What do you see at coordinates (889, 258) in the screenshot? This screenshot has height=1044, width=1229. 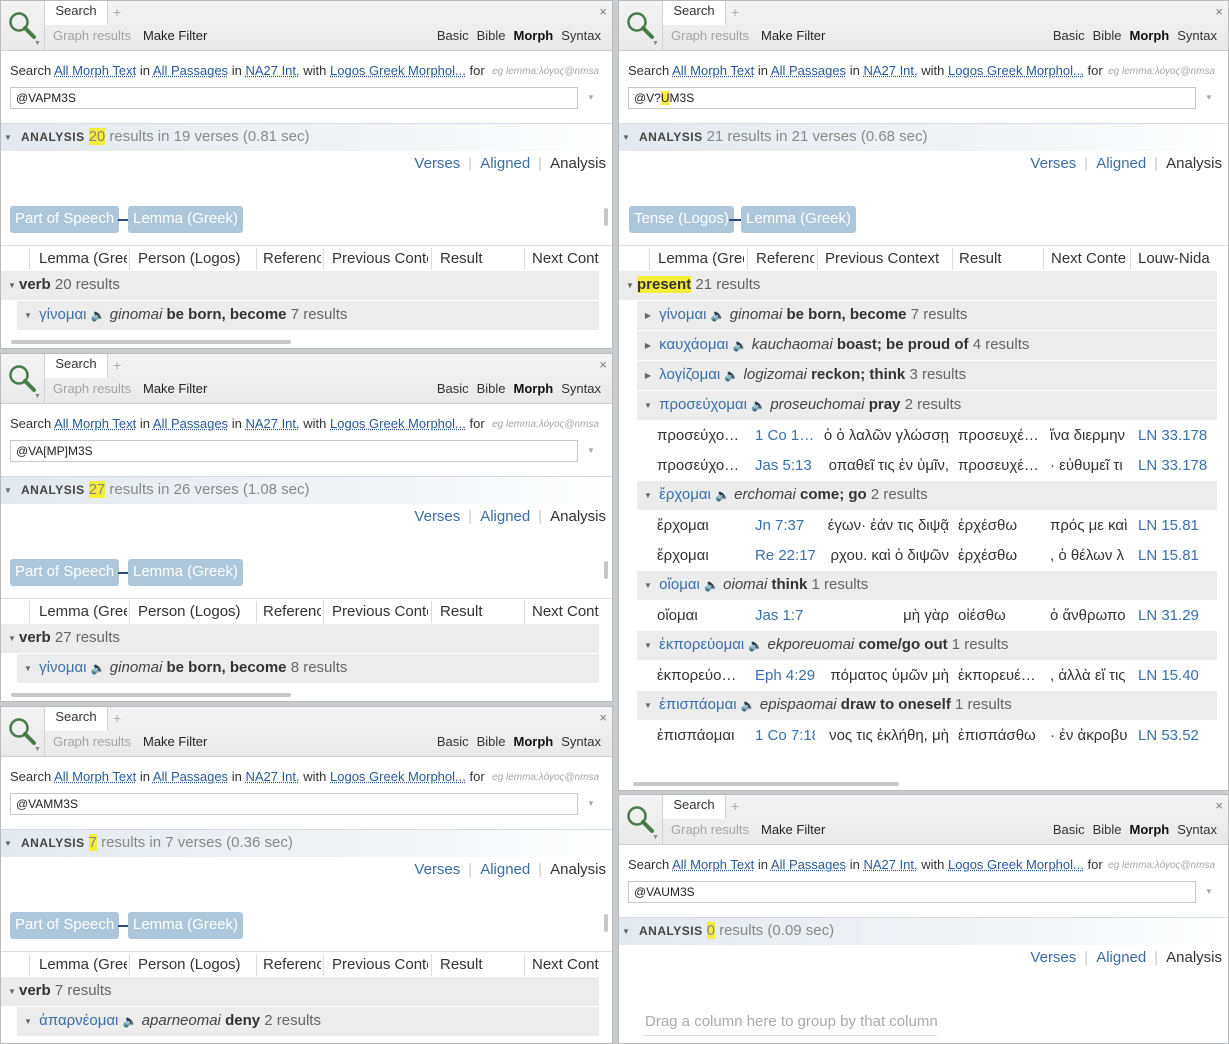 I see `col-previous: Previous Context` at bounding box center [889, 258].